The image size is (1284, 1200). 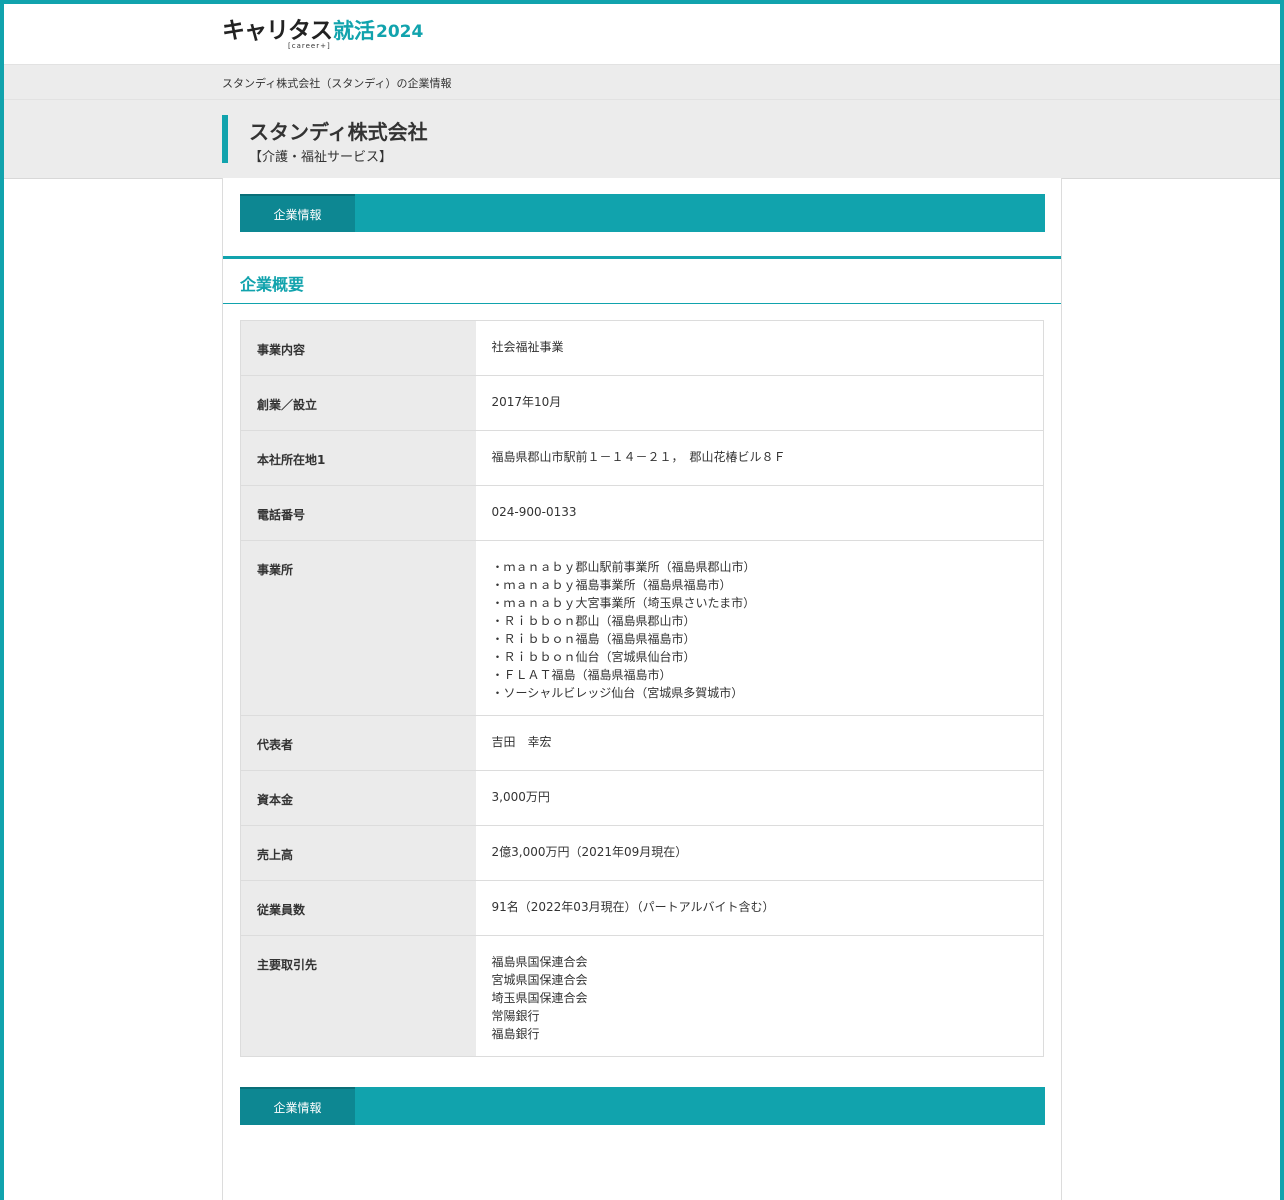 I want to click on list-item: ・ｍａｎａｂｙ郡山駅前事業所（福島県郡山市）, so click(x=623, y=567).